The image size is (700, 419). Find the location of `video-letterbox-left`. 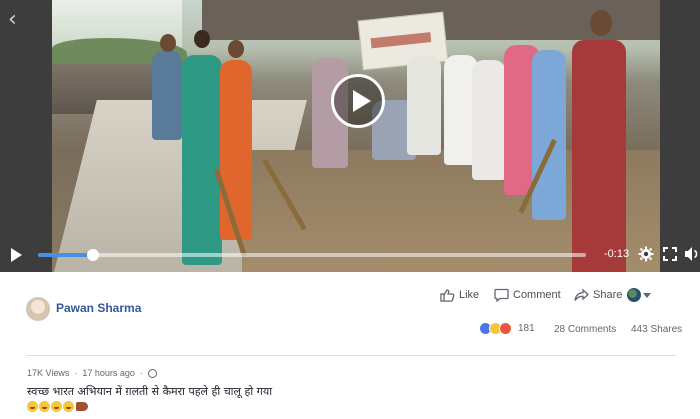

video-letterbox-left is located at coordinates (26, 136).